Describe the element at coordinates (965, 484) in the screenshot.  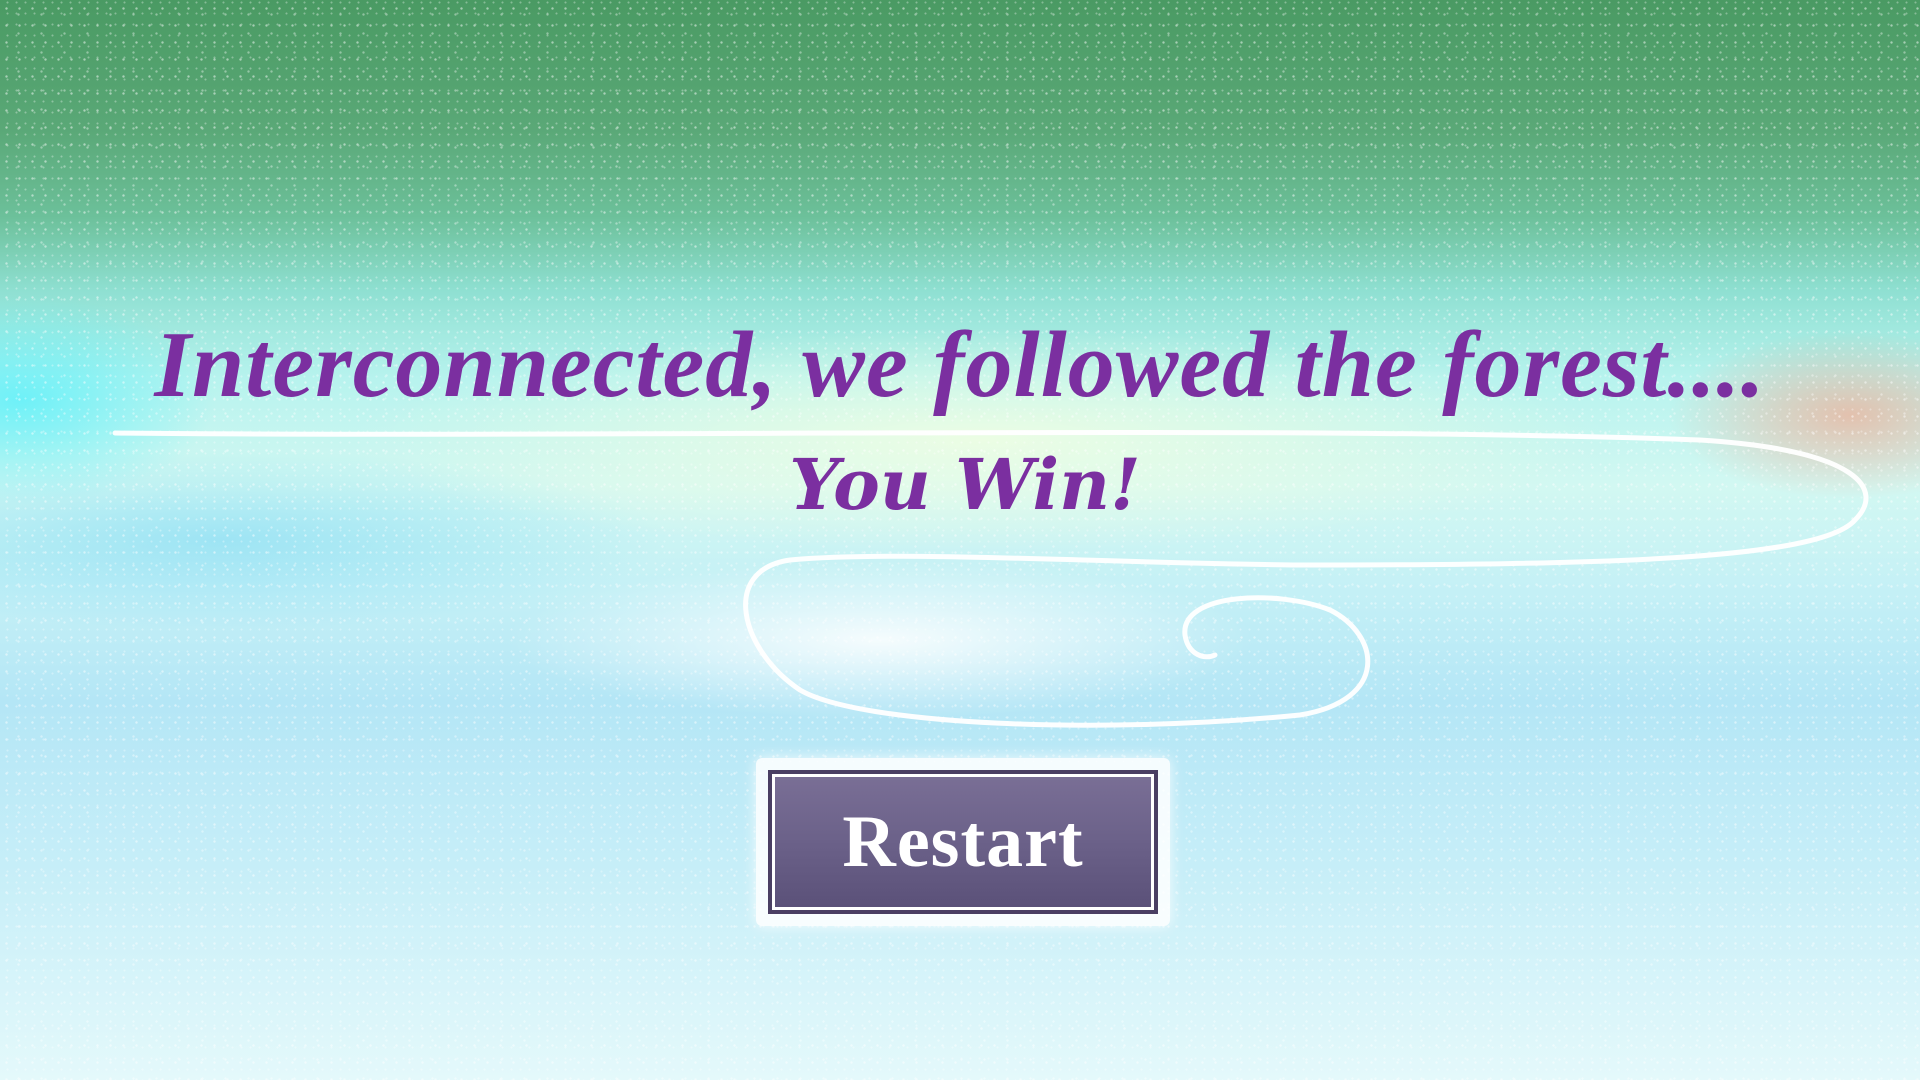
I see `win-message: You Win!` at that location.